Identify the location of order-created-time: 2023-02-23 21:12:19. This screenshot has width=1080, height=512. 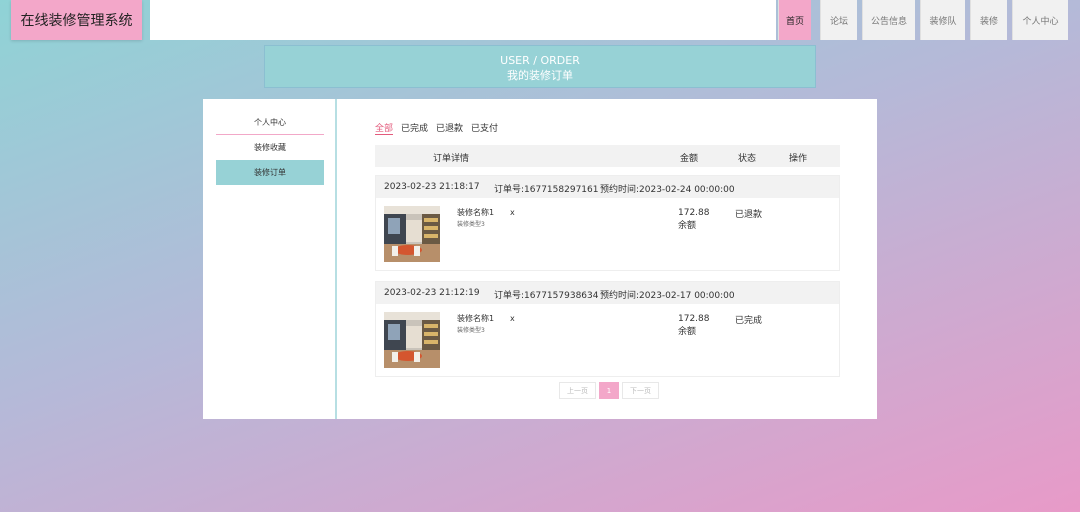
(432, 293).